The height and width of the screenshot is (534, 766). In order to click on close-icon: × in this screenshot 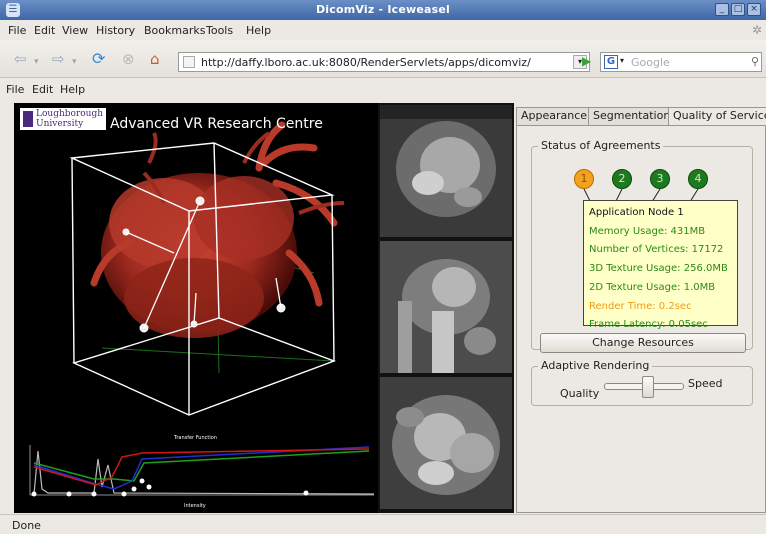, I will do `click(754, 9)`.